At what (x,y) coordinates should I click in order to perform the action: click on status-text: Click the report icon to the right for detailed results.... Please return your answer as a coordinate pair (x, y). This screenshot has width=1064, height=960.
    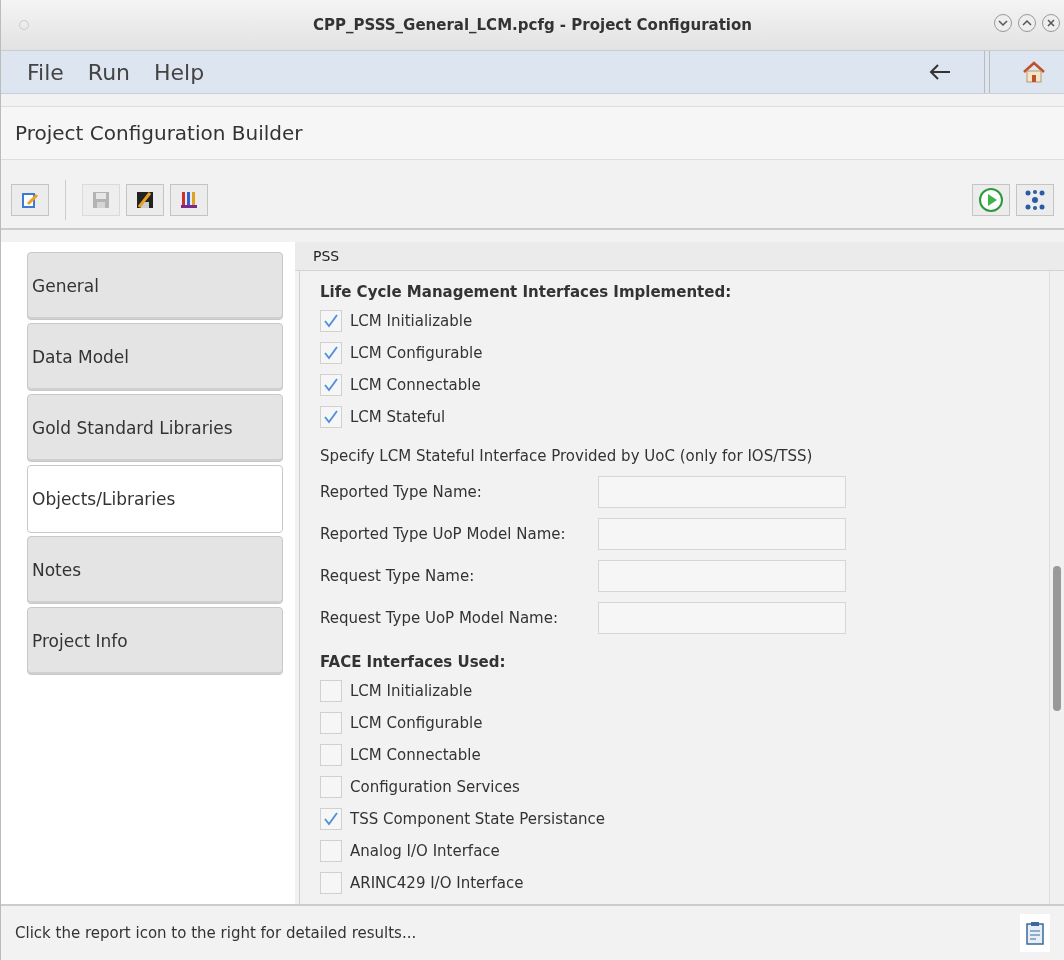
    Looking at the image, I should click on (216, 933).